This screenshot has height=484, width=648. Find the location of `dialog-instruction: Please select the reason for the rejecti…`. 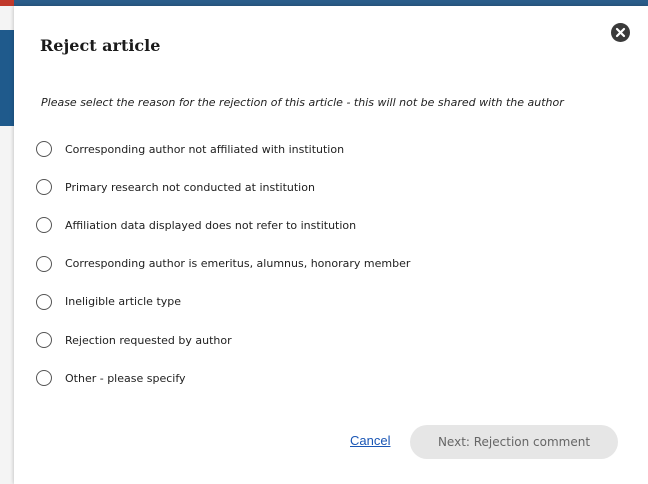

dialog-instruction: Please select the reason for the rejecti… is located at coordinates (302, 102).